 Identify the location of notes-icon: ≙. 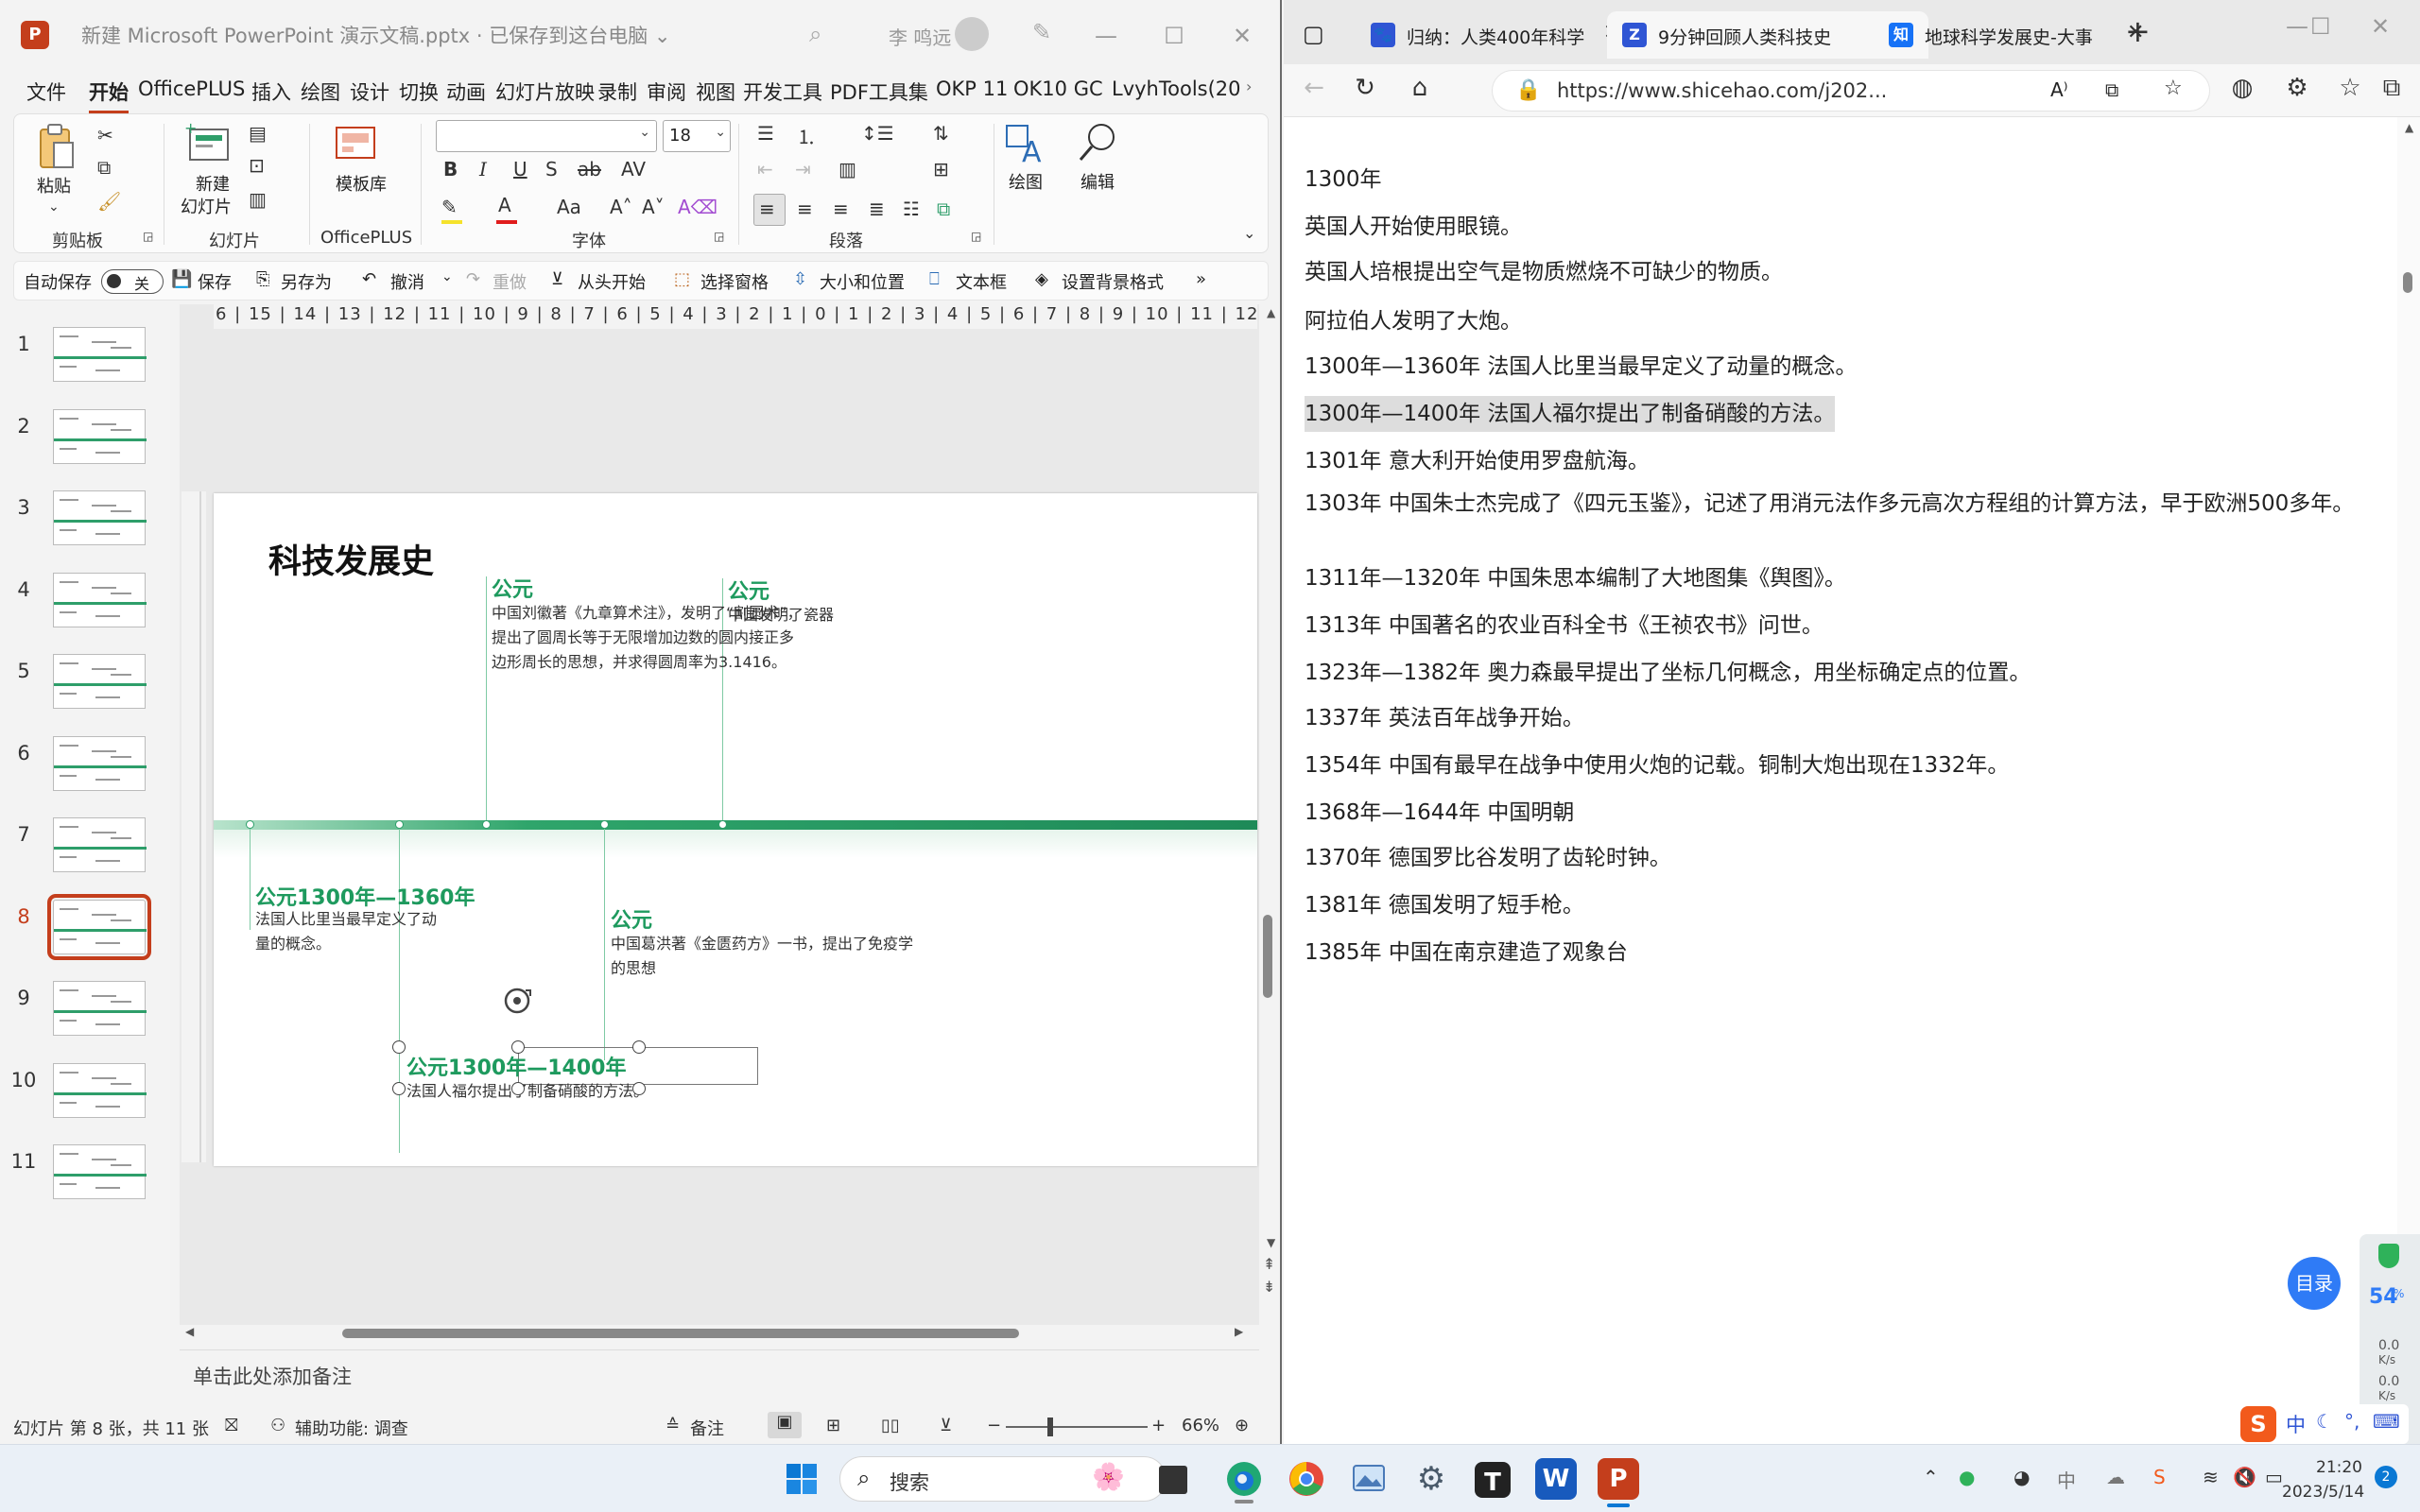
(673, 1425).